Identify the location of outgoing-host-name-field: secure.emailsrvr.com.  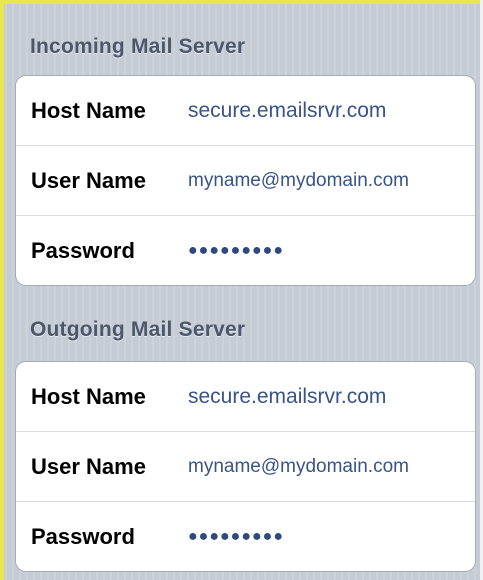
(287, 397).